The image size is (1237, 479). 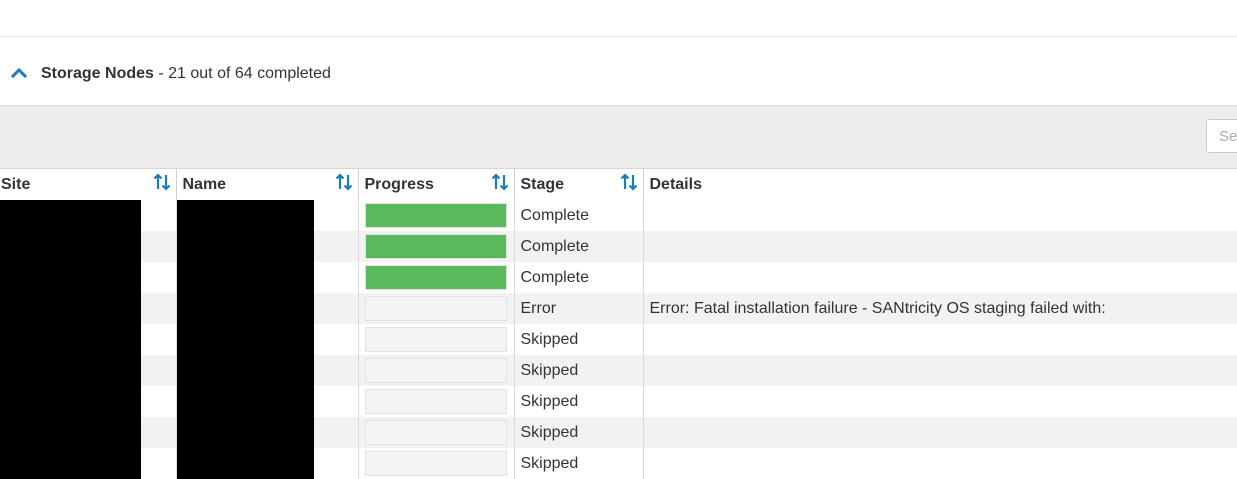 I want to click on column-header-details: Details, so click(x=939, y=184).